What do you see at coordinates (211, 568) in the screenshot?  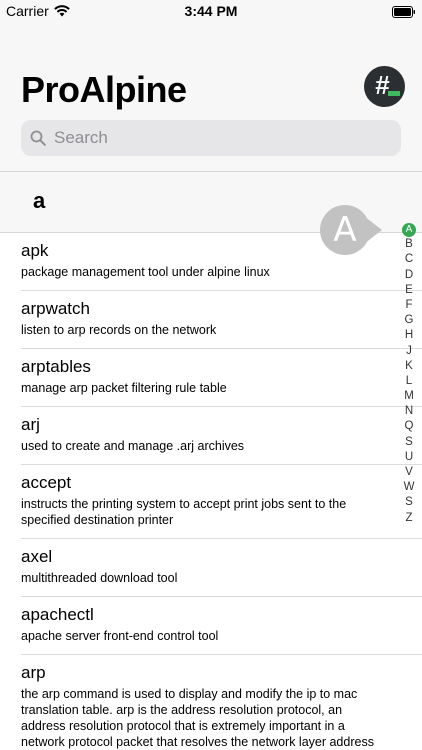 I see `list-item: axel multithreaded download tool` at bounding box center [211, 568].